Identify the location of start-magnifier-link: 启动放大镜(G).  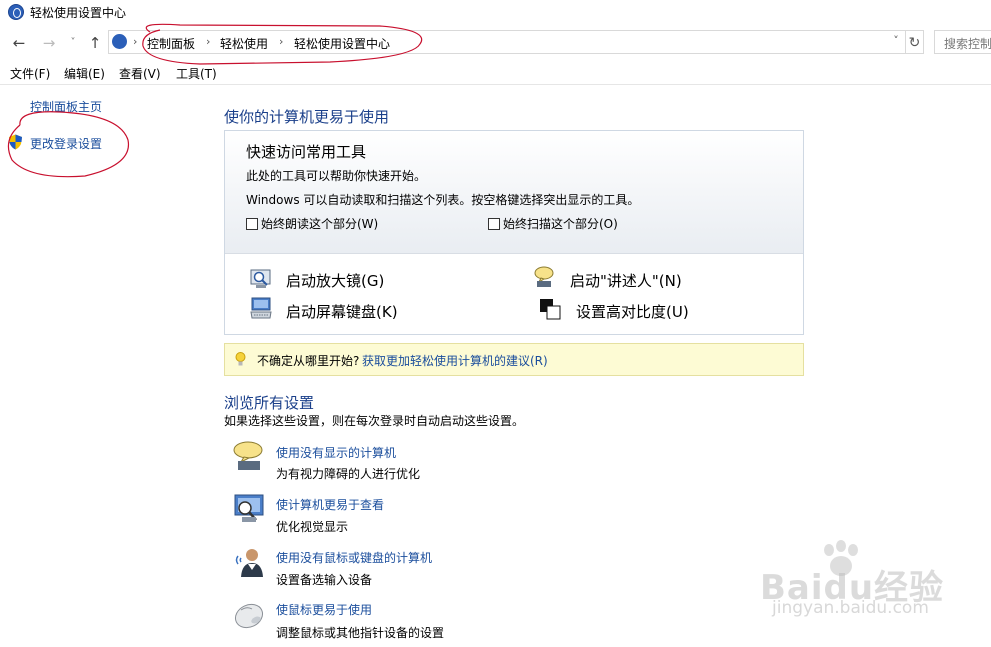
(335, 280).